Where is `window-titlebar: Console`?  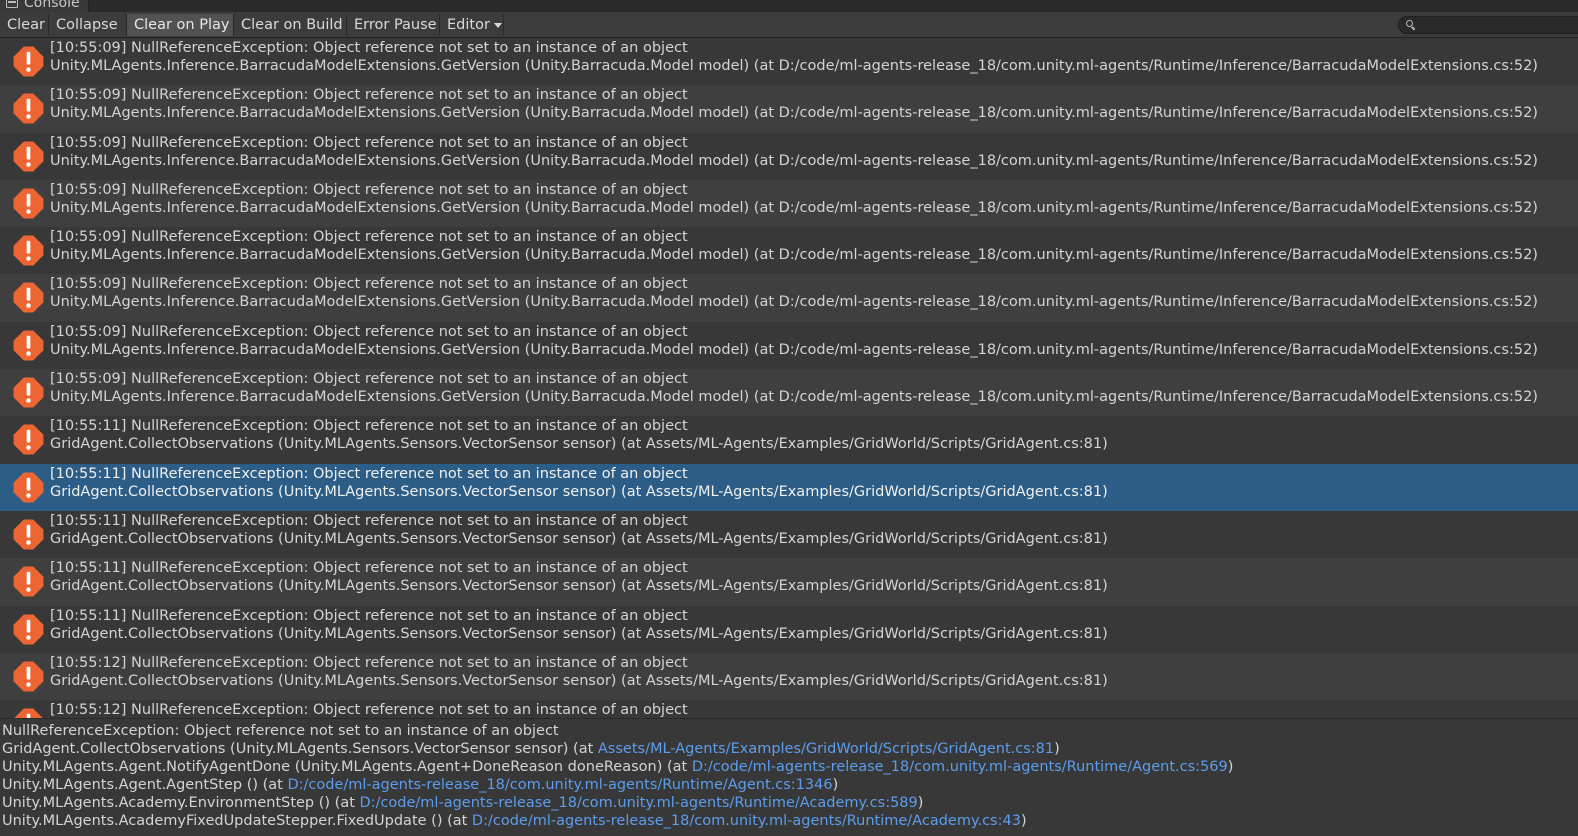
window-titlebar: Console is located at coordinates (789, 6).